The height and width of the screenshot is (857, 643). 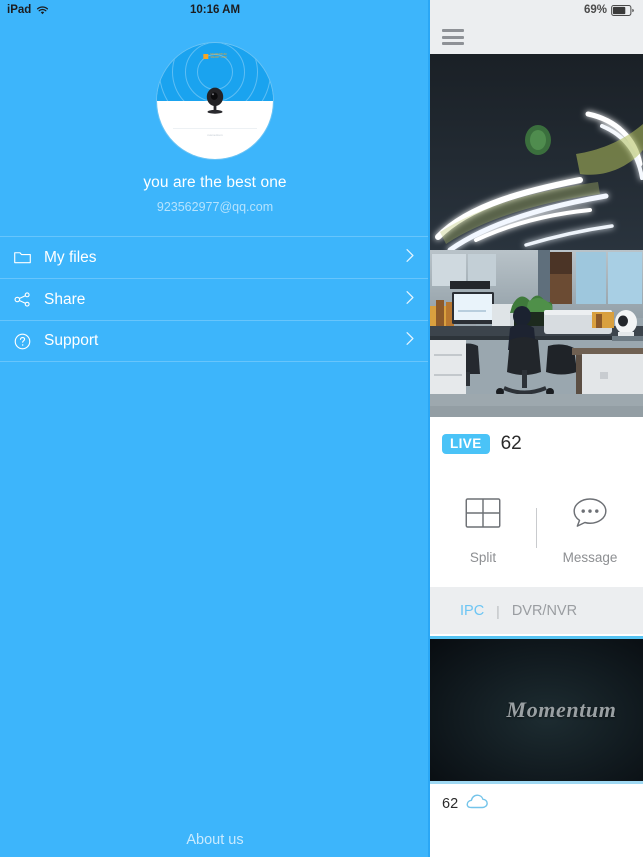 I want to click on tab-ipc: IPC, so click(x=472, y=611).